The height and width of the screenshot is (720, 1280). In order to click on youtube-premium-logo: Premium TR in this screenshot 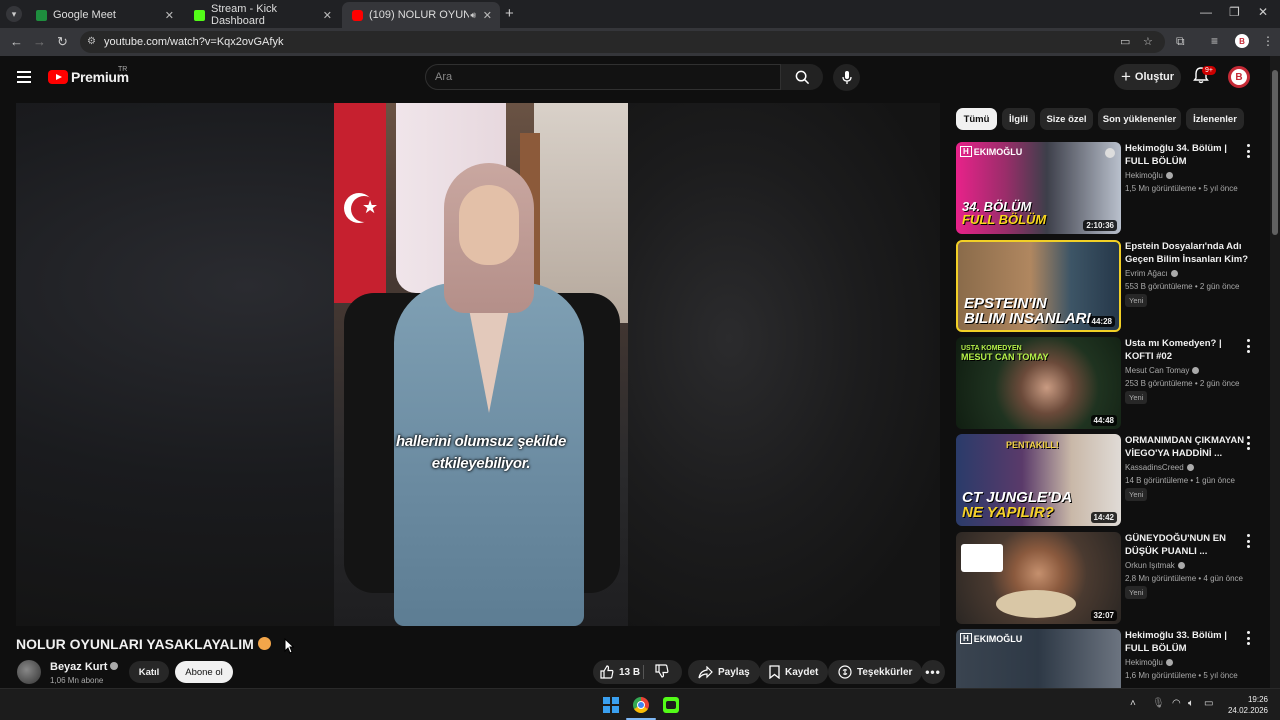, I will do `click(88, 75)`.